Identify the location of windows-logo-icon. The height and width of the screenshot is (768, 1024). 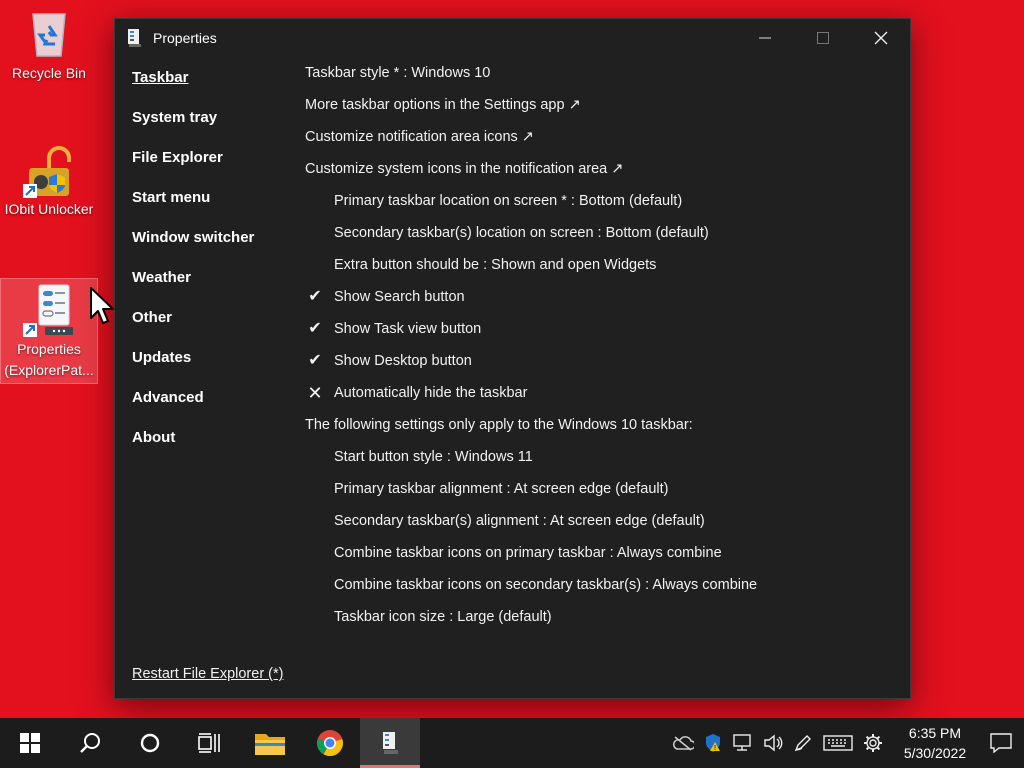
(30, 743).